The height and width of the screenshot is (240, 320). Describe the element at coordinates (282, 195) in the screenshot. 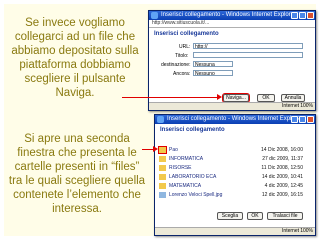

I see `file-date: 12 dic 2009, 16:15` at that location.